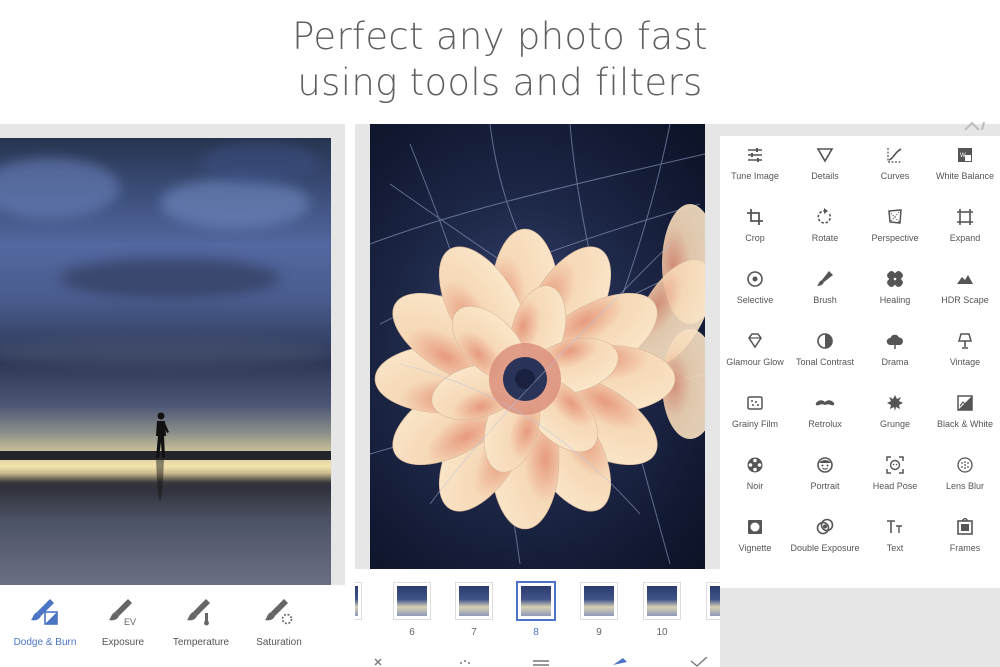  Describe the element at coordinates (755, 291) in the screenshot. I see `tool-selective: Selective` at that location.